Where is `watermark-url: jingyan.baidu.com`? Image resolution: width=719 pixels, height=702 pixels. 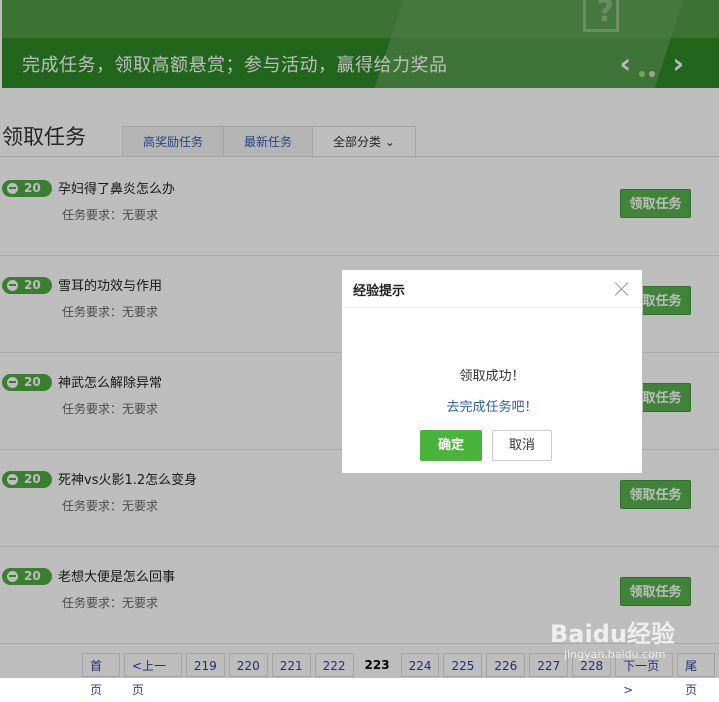 watermark-url: jingyan.baidu.com is located at coordinates (615, 654).